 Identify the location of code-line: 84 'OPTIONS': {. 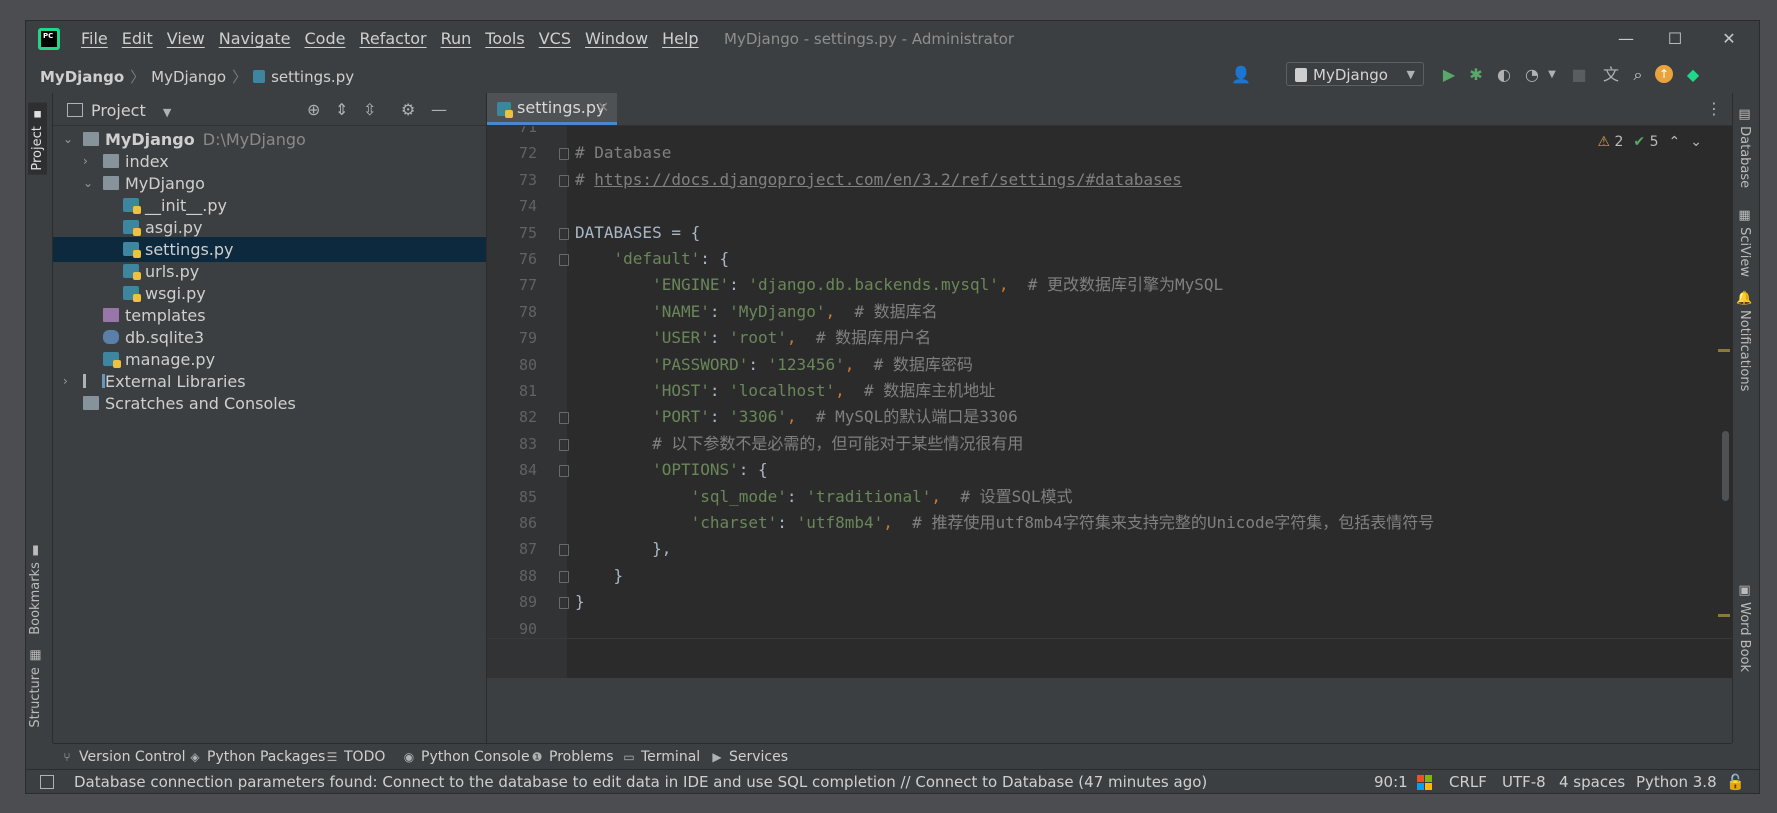
(1109, 470).